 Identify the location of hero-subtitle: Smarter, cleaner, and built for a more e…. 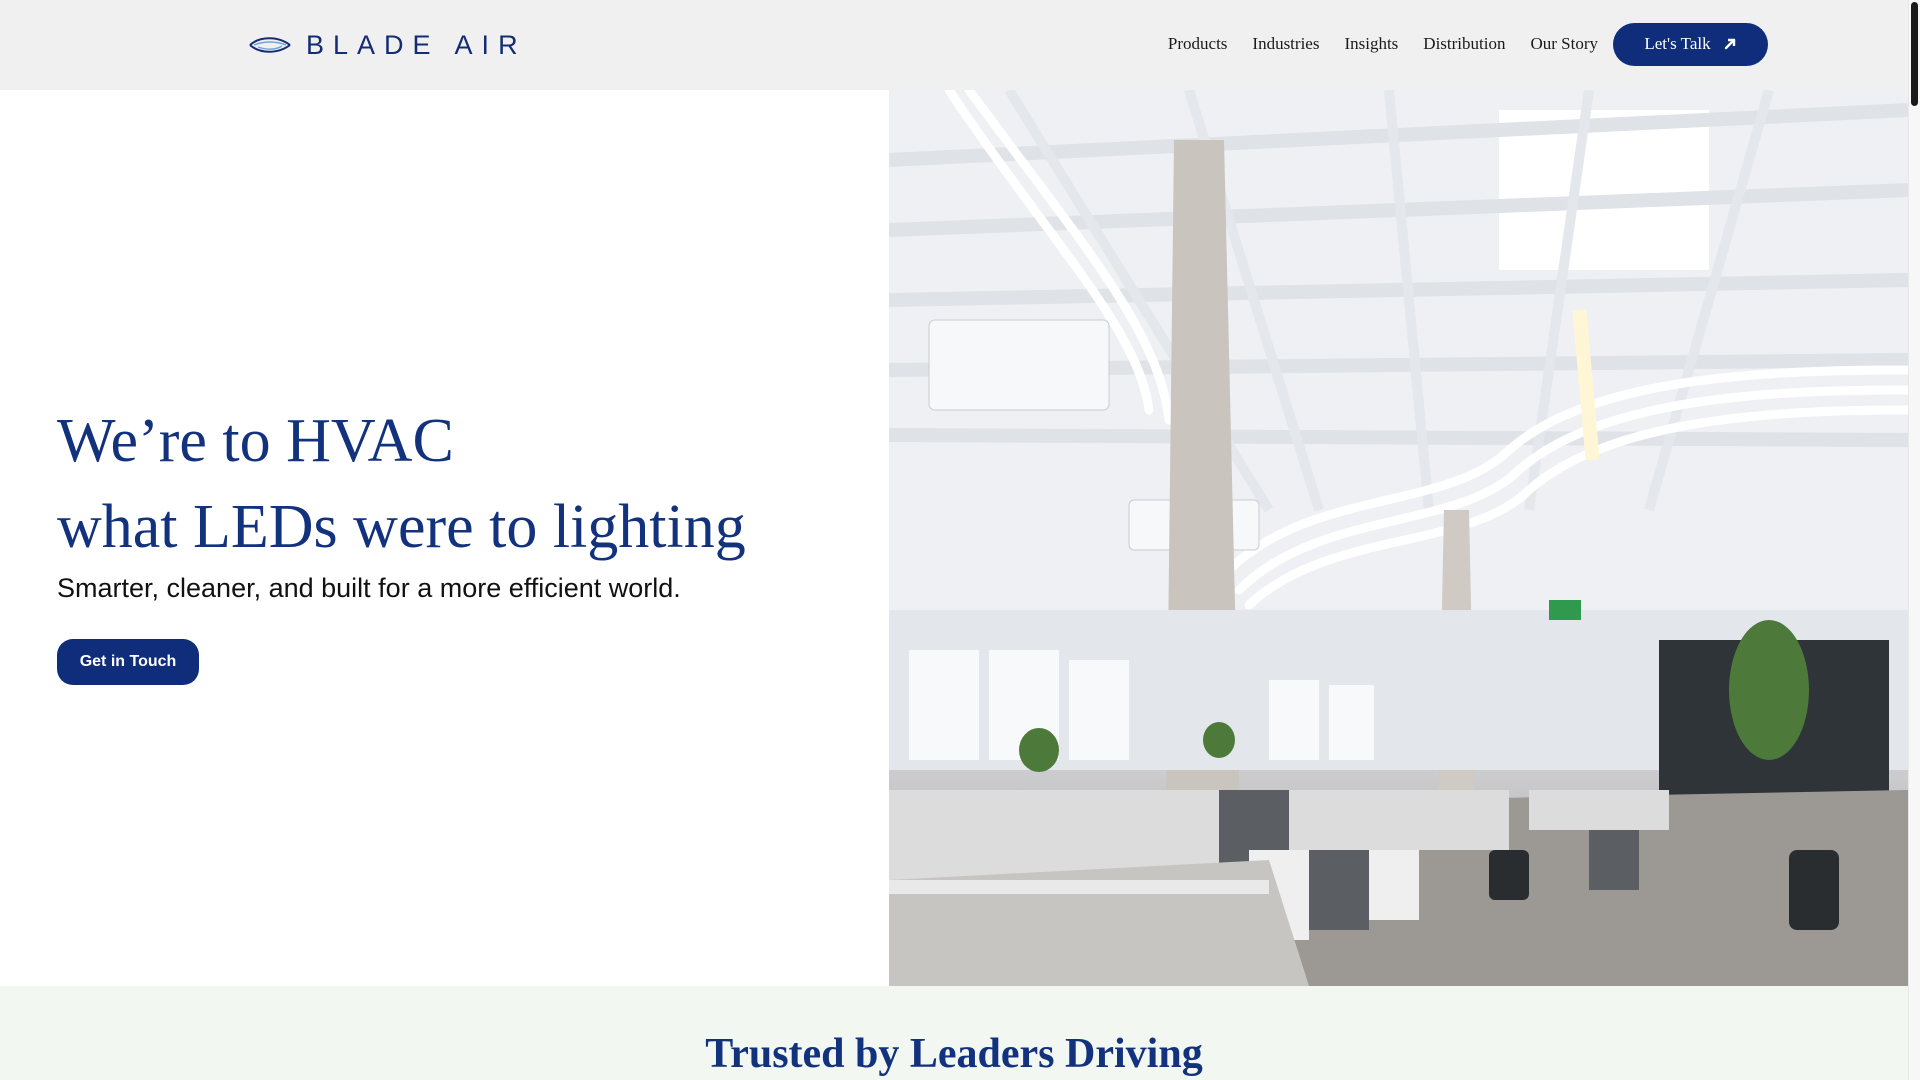
(369, 588).